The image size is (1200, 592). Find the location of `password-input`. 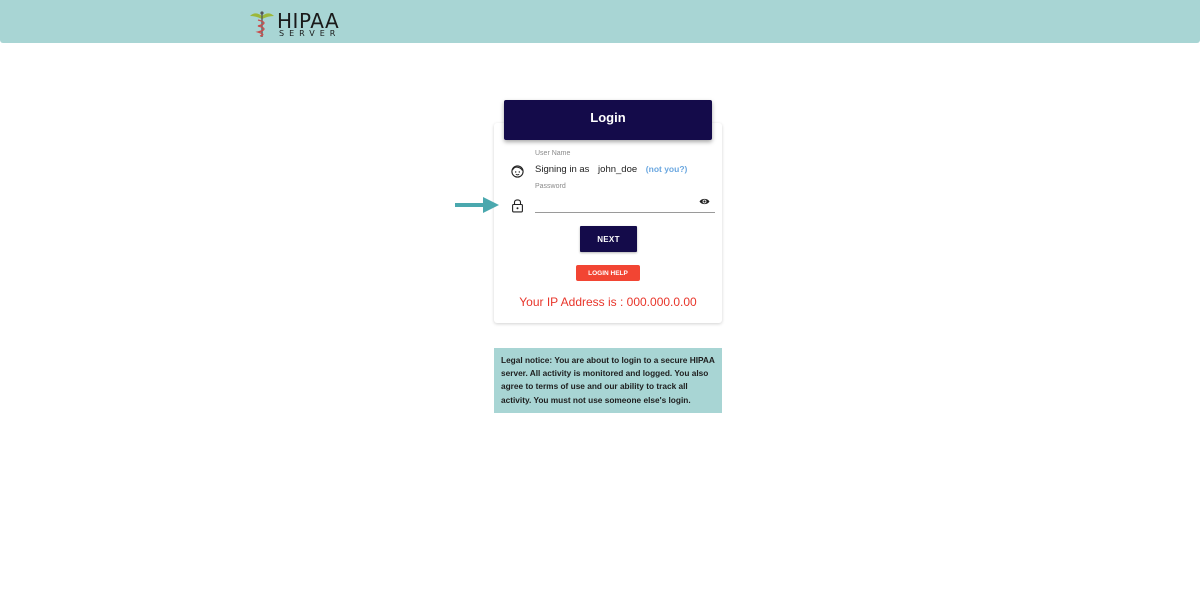

password-input is located at coordinates (625, 203).